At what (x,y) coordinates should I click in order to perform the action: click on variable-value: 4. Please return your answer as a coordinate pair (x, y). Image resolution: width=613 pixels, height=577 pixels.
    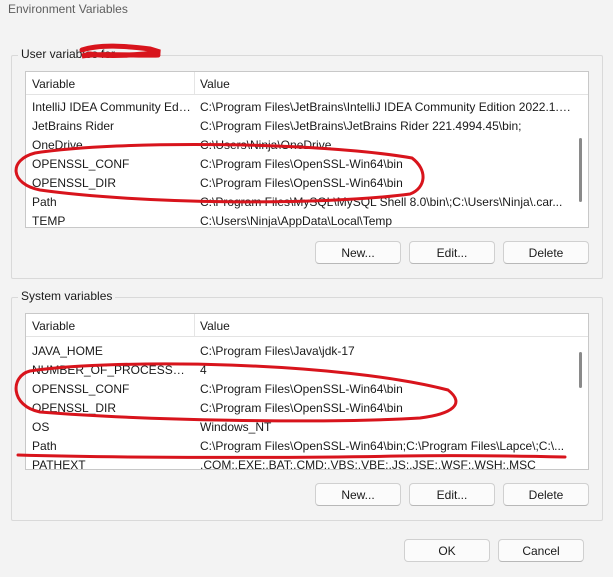
    Looking at the image, I should click on (203, 370).